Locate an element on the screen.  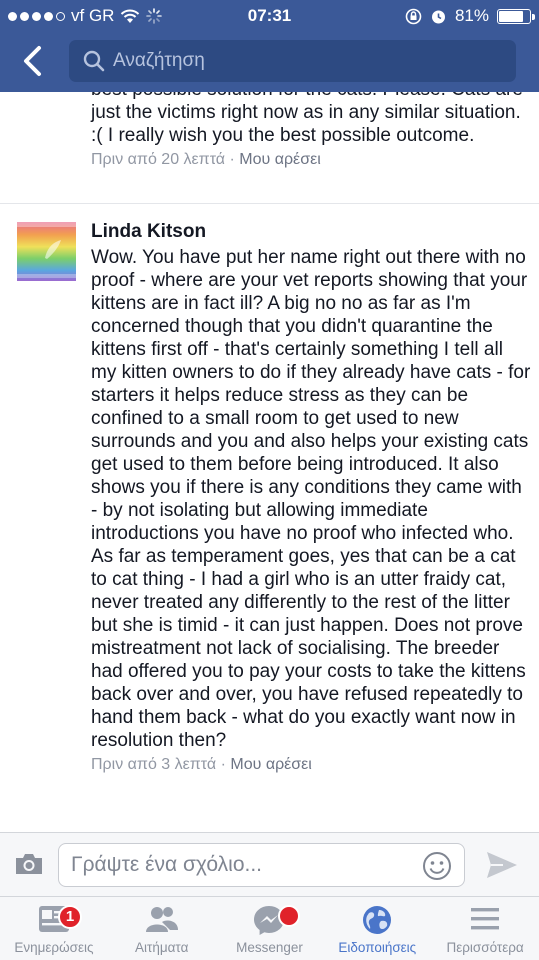
comment-timestamp: Πριν από 20 λεπτά is located at coordinates (158, 159).